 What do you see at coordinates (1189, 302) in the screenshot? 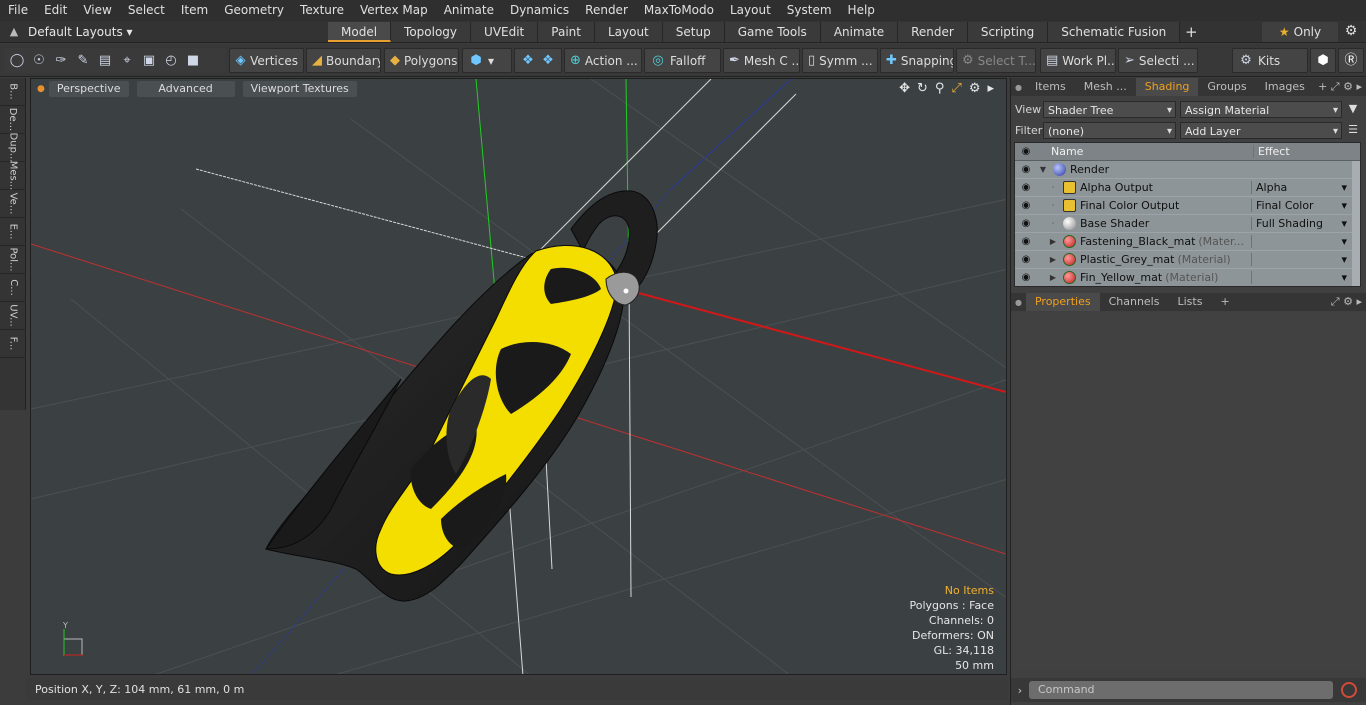
I see `properties-tab-lists: Lists` at bounding box center [1189, 302].